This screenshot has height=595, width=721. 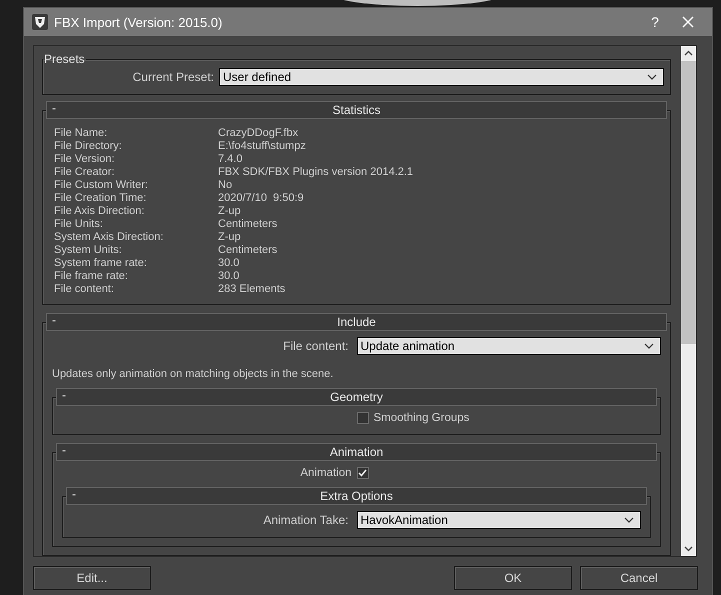 I want to click on rollout-header: - Extra Options, so click(x=356, y=496).